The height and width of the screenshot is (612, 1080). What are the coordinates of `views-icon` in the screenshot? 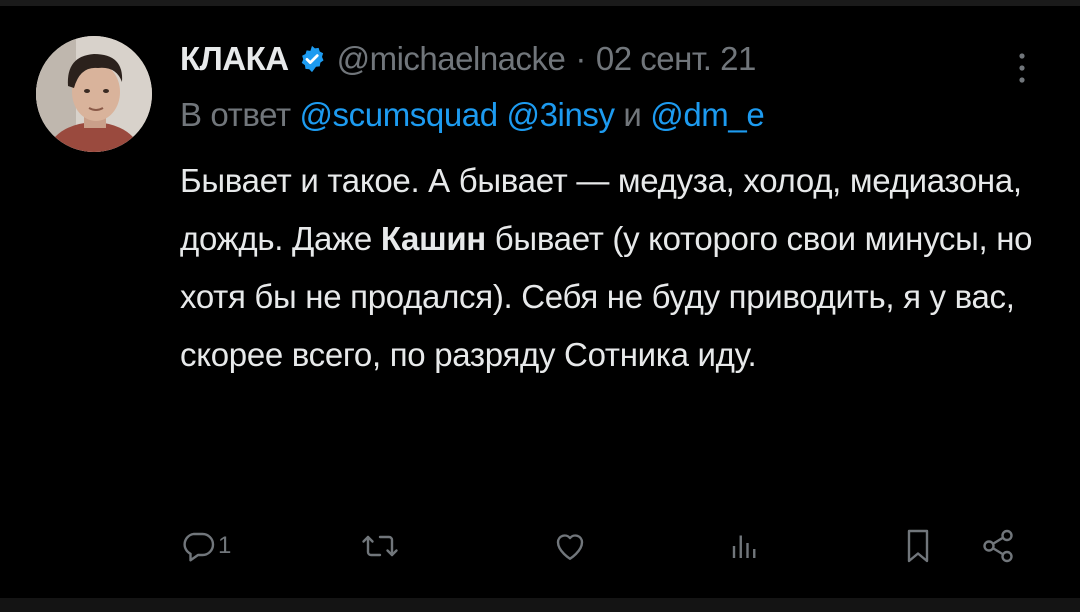 It's located at (743, 546).